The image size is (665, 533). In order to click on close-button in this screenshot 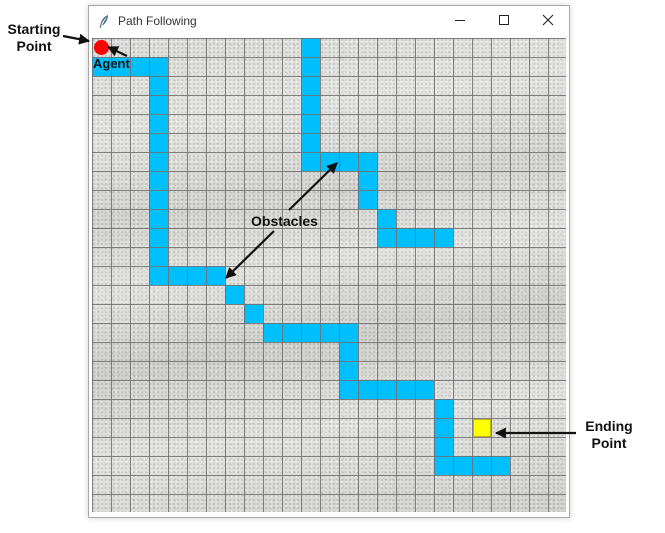, I will do `click(548, 21)`.